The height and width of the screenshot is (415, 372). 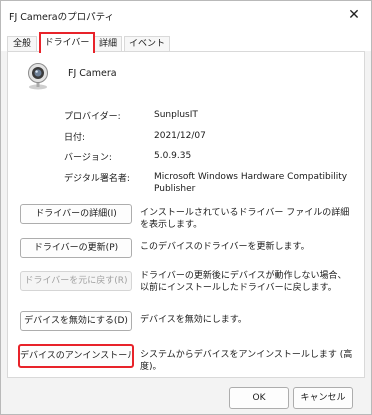 I want to click on driver-details-button: ドライバーの詳細(I), so click(x=76, y=214).